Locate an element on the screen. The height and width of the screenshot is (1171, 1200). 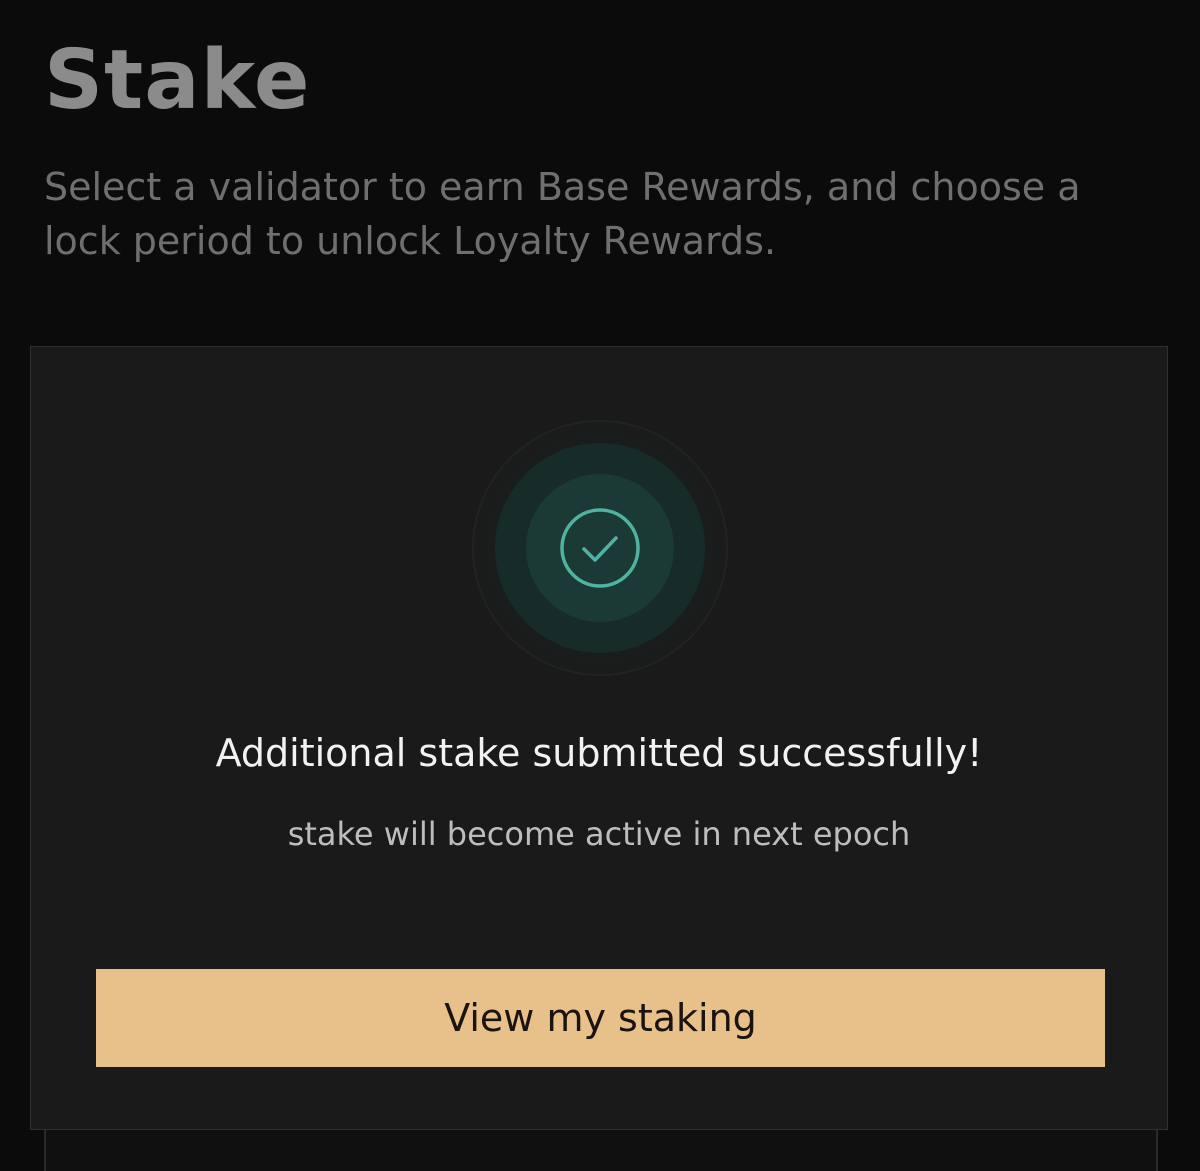
check-circle-icon is located at coordinates (600, 548).